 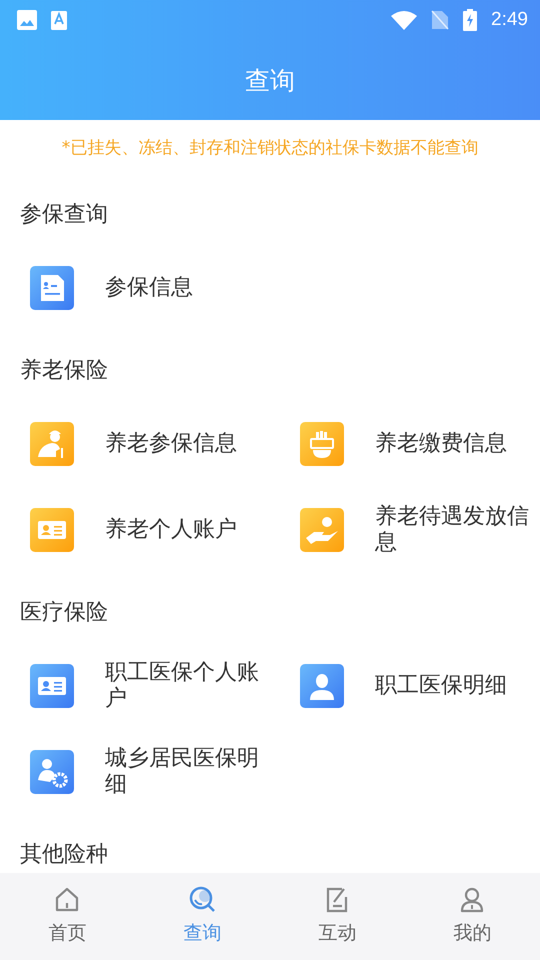 What do you see at coordinates (457, 686) in the screenshot?
I see `menu-item: 职工医保明细` at bounding box center [457, 686].